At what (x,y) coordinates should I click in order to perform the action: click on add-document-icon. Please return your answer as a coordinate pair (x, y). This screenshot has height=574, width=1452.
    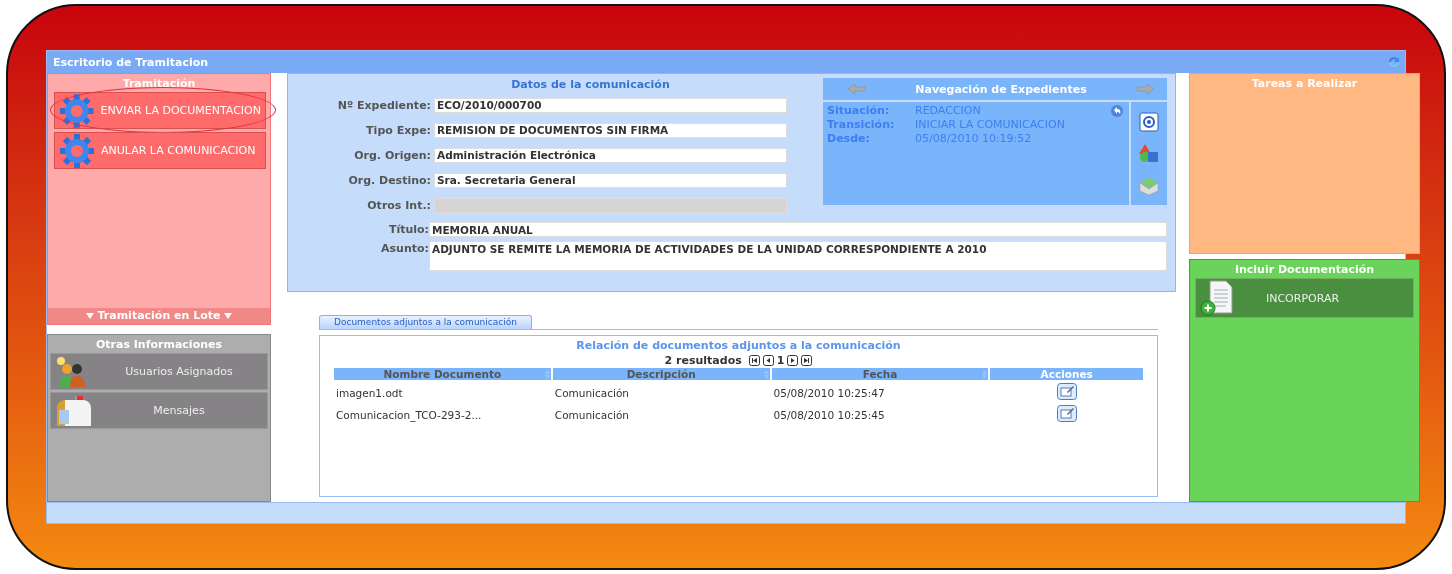
    Looking at the image, I should click on (1218, 298).